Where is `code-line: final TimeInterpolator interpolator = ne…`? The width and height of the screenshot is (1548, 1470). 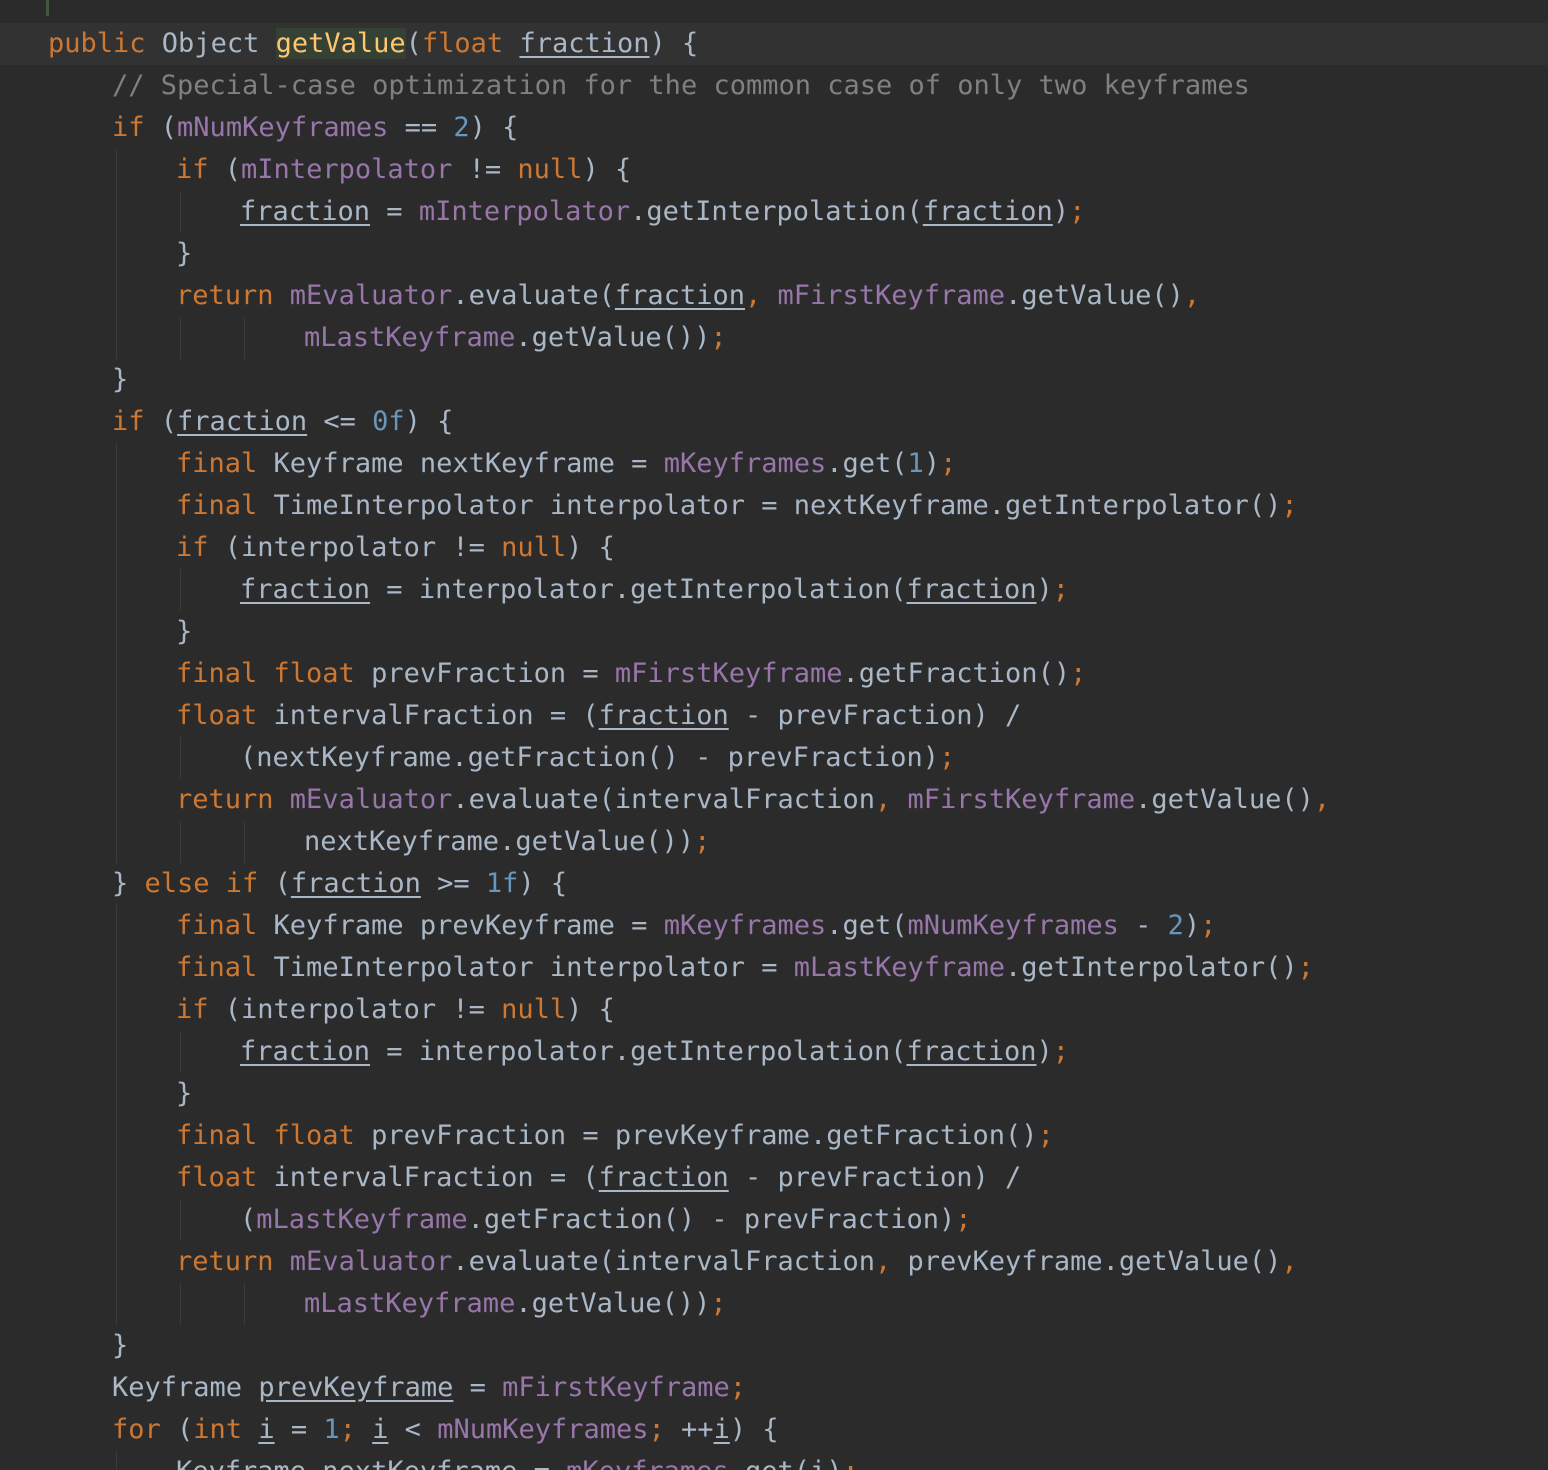
code-line: final TimeInterpolator interpolator = ne… is located at coordinates (774, 506).